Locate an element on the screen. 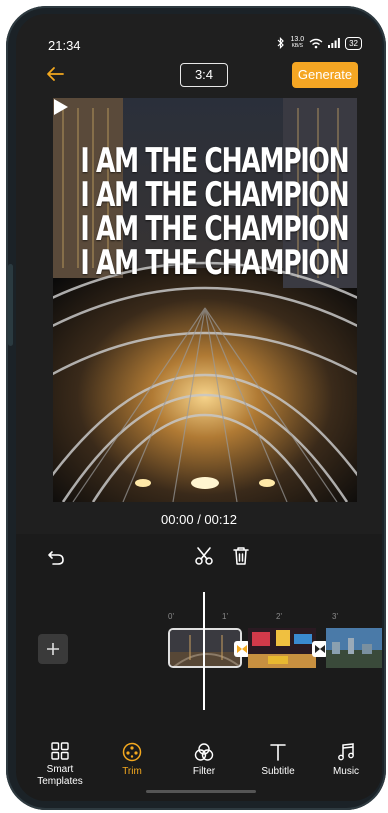 The height and width of the screenshot is (813, 388). status-bar: 21:34 13.0 KB/S 32 is located at coordinates (199, 38).